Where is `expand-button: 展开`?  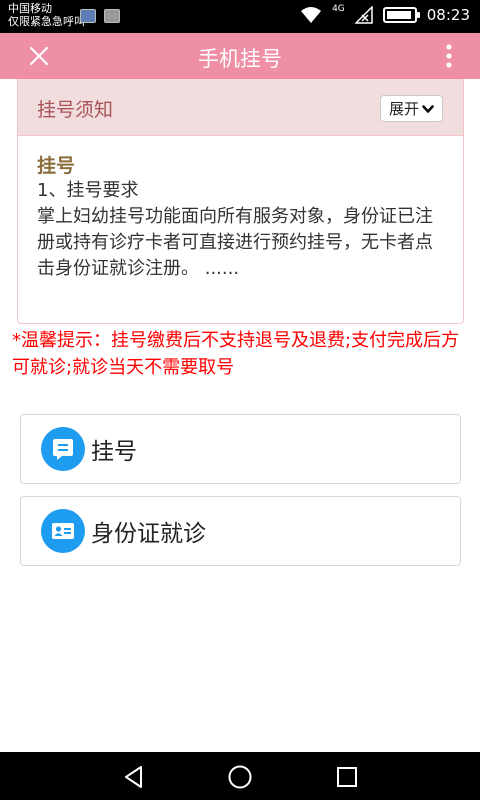 expand-button: 展开 is located at coordinates (411, 108).